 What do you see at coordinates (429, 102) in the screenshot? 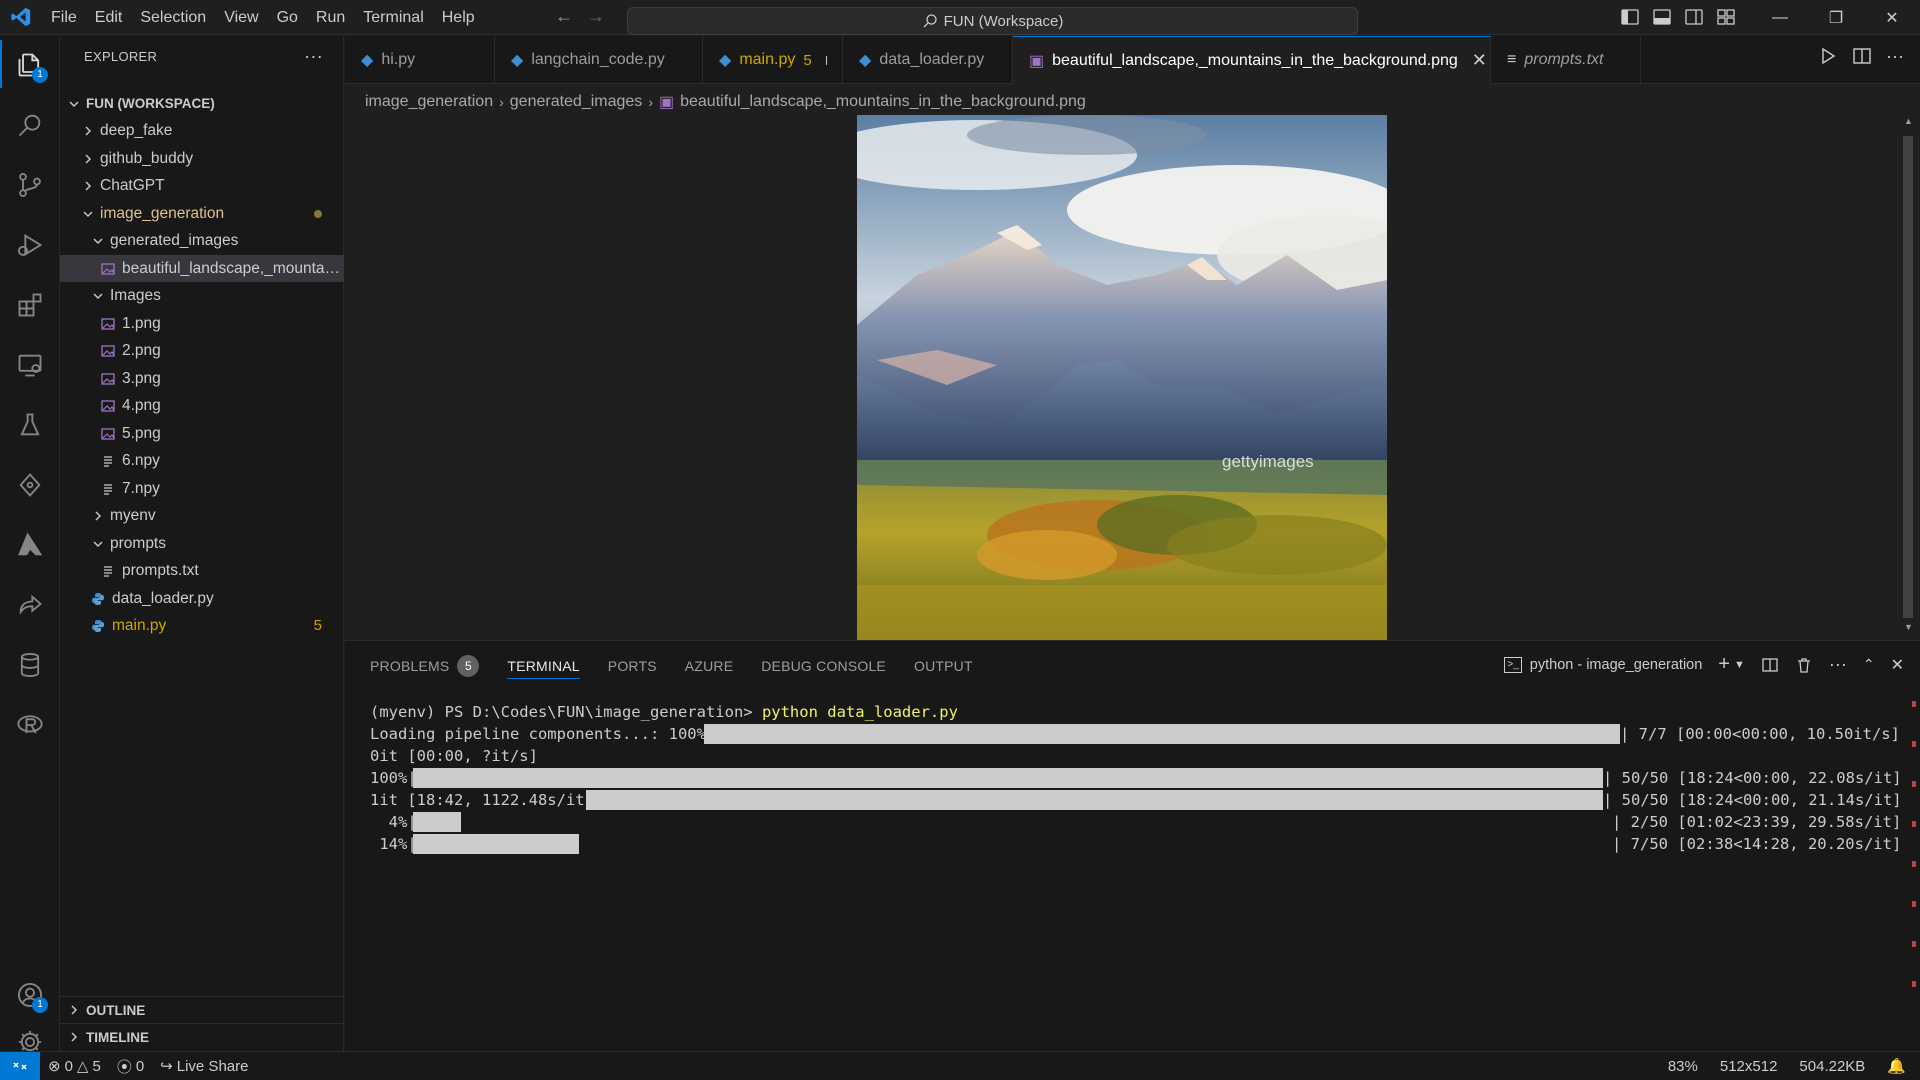
I see `breadcrumb-item: image_generation` at bounding box center [429, 102].